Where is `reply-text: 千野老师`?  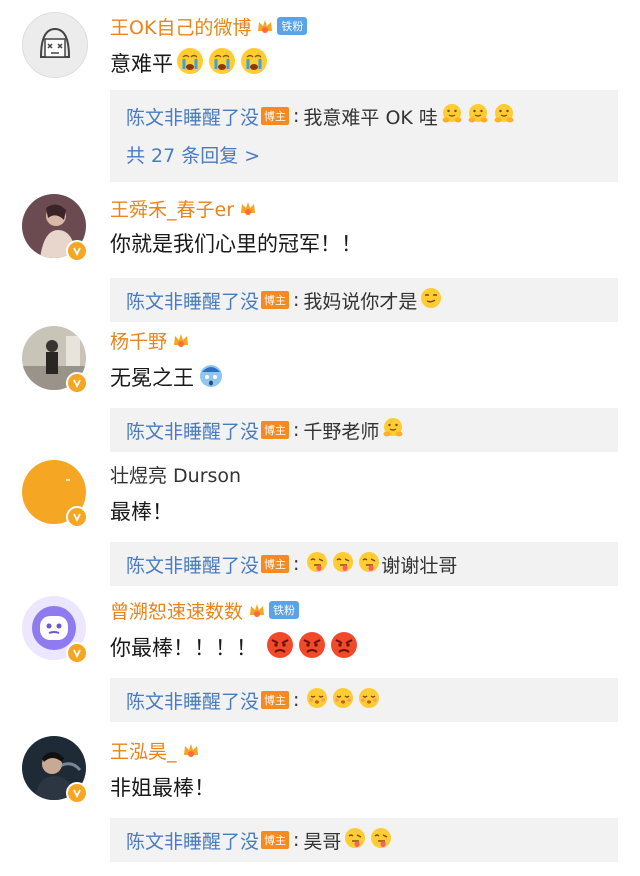 reply-text: 千野老师 is located at coordinates (341, 431).